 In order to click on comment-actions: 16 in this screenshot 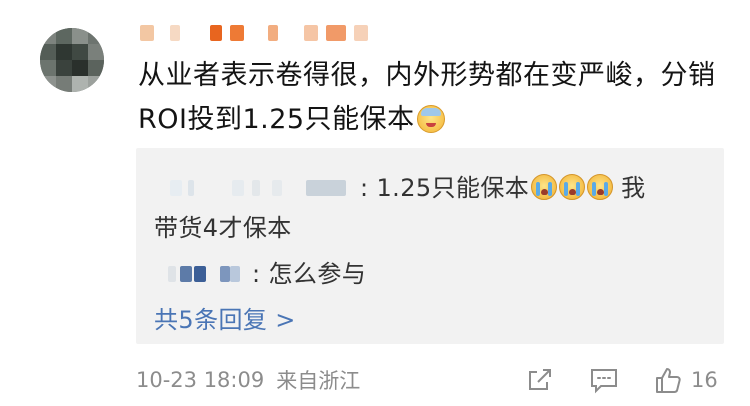, I will do `click(621, 380)`.